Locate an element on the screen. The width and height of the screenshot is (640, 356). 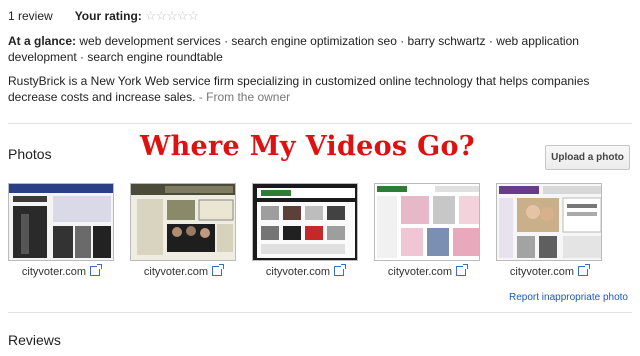
rating-summary: 1 review Your rating: ☆☆☆☆☆ is located at coordinates (103, 16).